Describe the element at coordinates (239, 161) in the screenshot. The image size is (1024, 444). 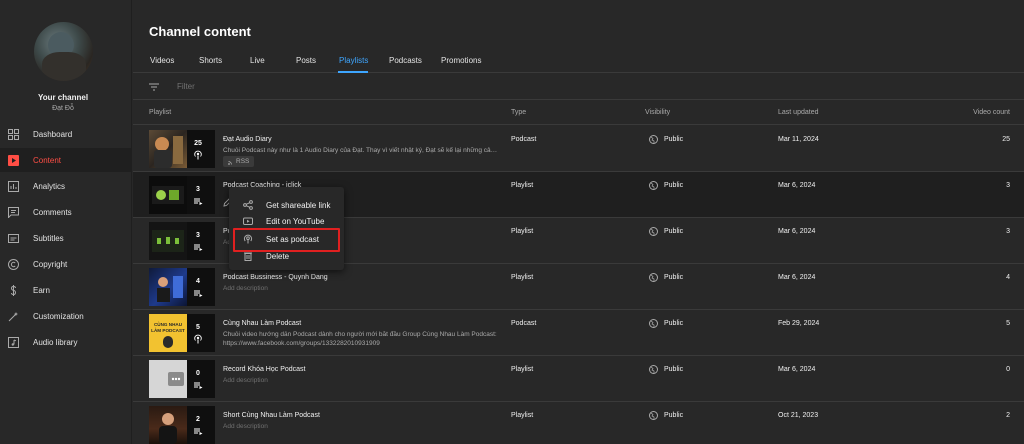
I see `rss-badge: RSS` at that location.